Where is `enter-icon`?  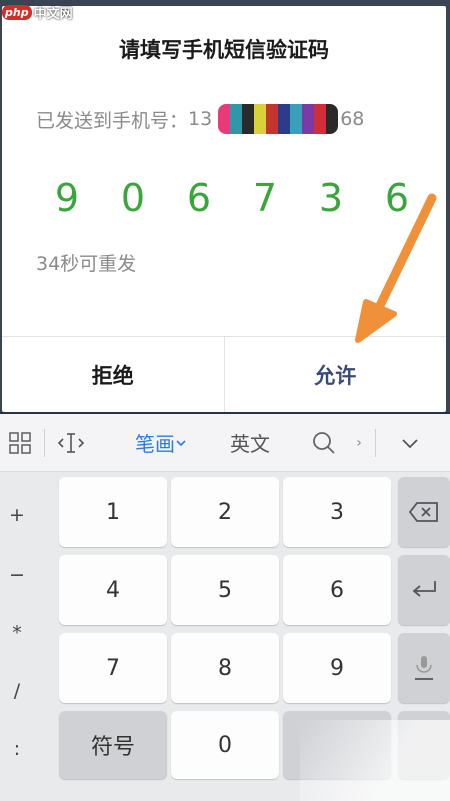
enter-icon is located at coordinates (424, 589).